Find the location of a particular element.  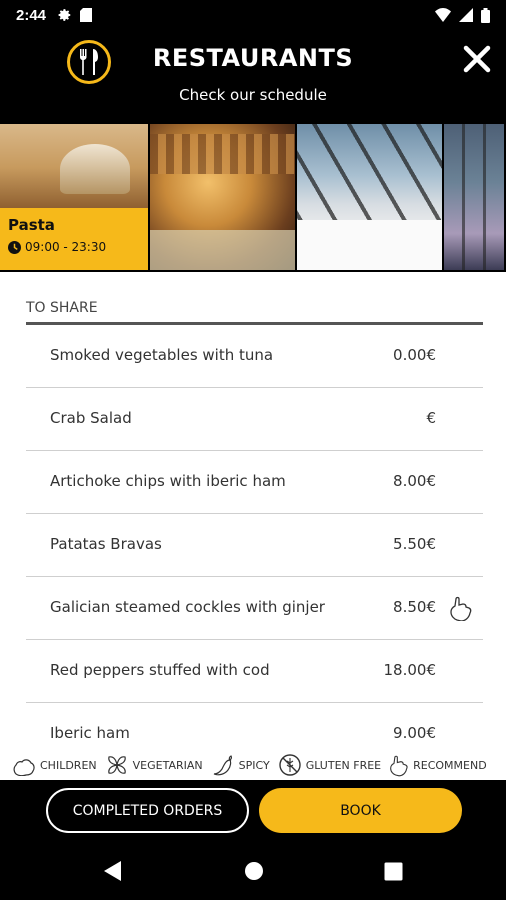

menu-item-name: Artichoke chips with iberic ham is located at coordinates (168, 481).